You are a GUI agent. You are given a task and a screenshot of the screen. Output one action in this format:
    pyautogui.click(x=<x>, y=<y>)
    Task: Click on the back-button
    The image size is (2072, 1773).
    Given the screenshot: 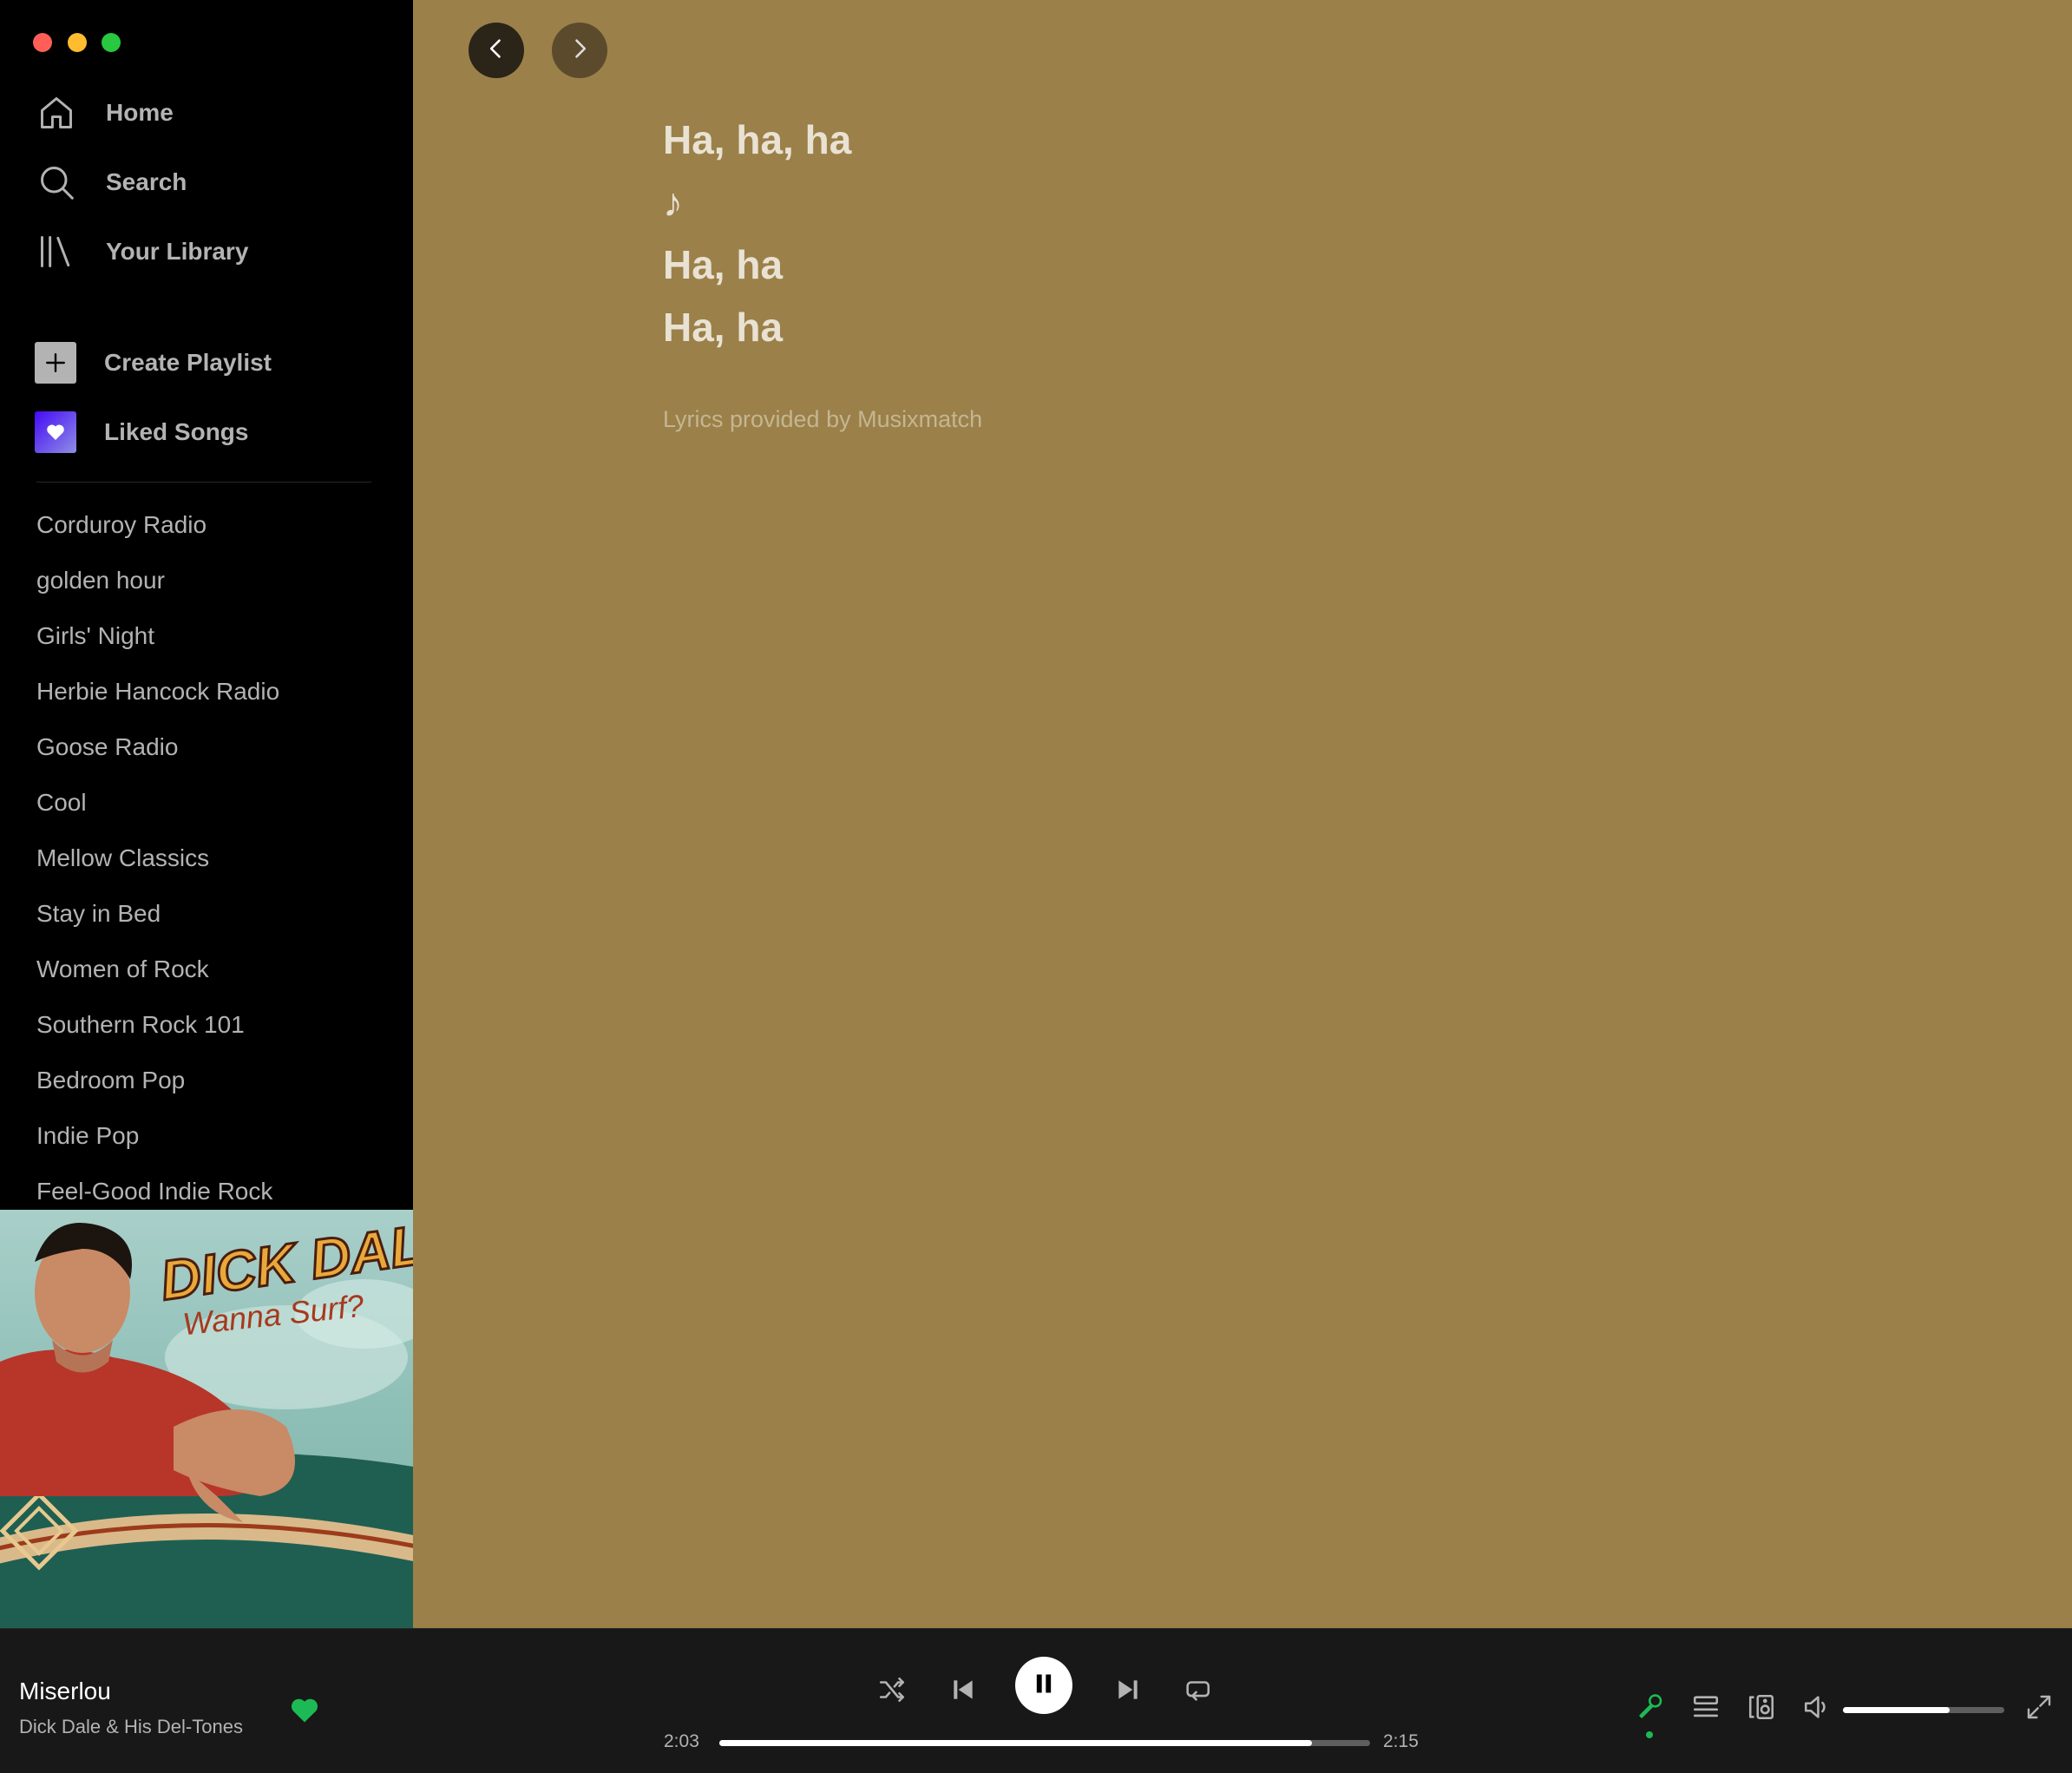 What is the action you would take?
    pyautogui.click(x=496, y=50)
    